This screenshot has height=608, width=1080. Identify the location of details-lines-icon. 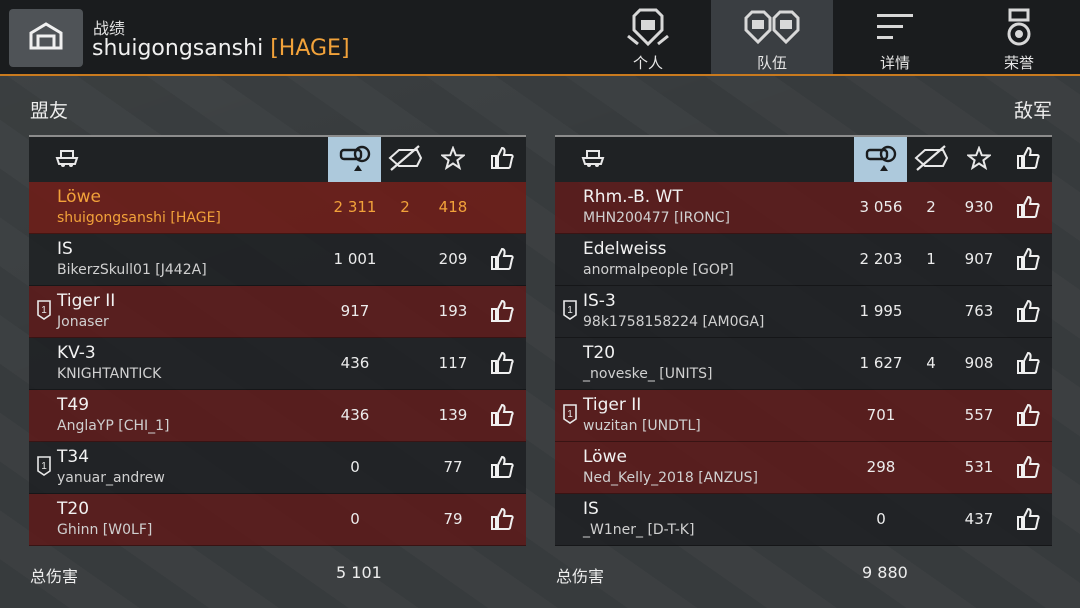
(895, 28).